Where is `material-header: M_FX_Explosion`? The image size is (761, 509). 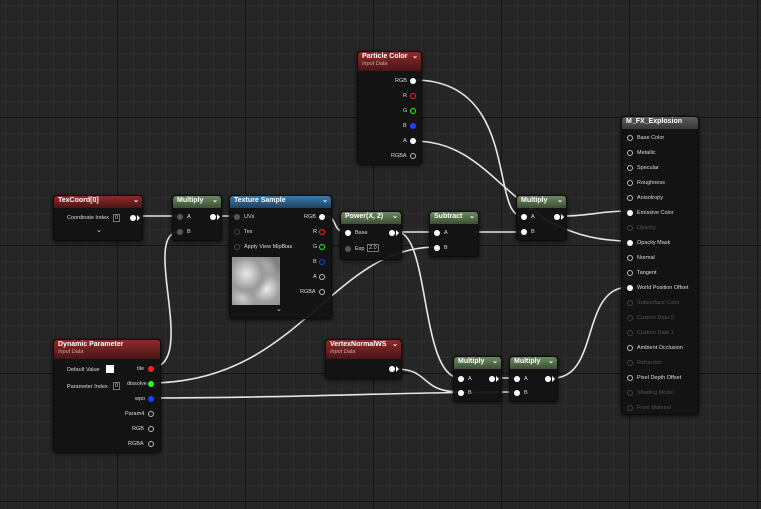
material-header: M_FX_Explosion is located at coordinates (660, 123).